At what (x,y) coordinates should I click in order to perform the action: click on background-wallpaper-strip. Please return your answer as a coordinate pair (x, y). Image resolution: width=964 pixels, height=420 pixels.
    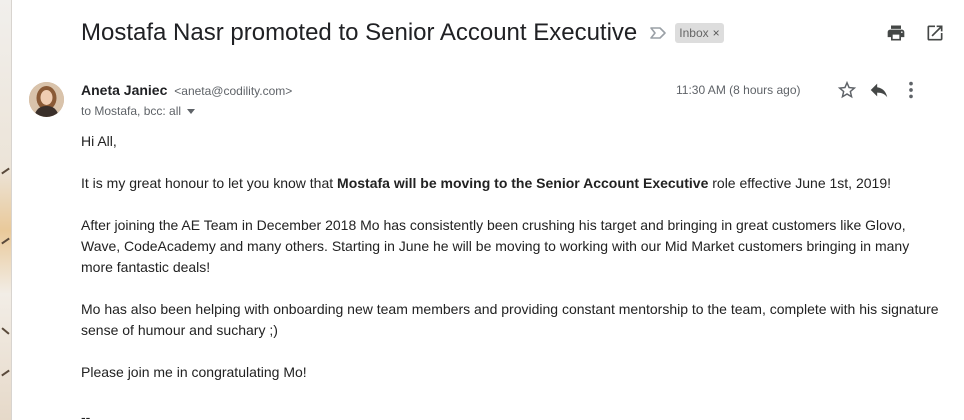
    Looking at the image, I should click on (6, 210).